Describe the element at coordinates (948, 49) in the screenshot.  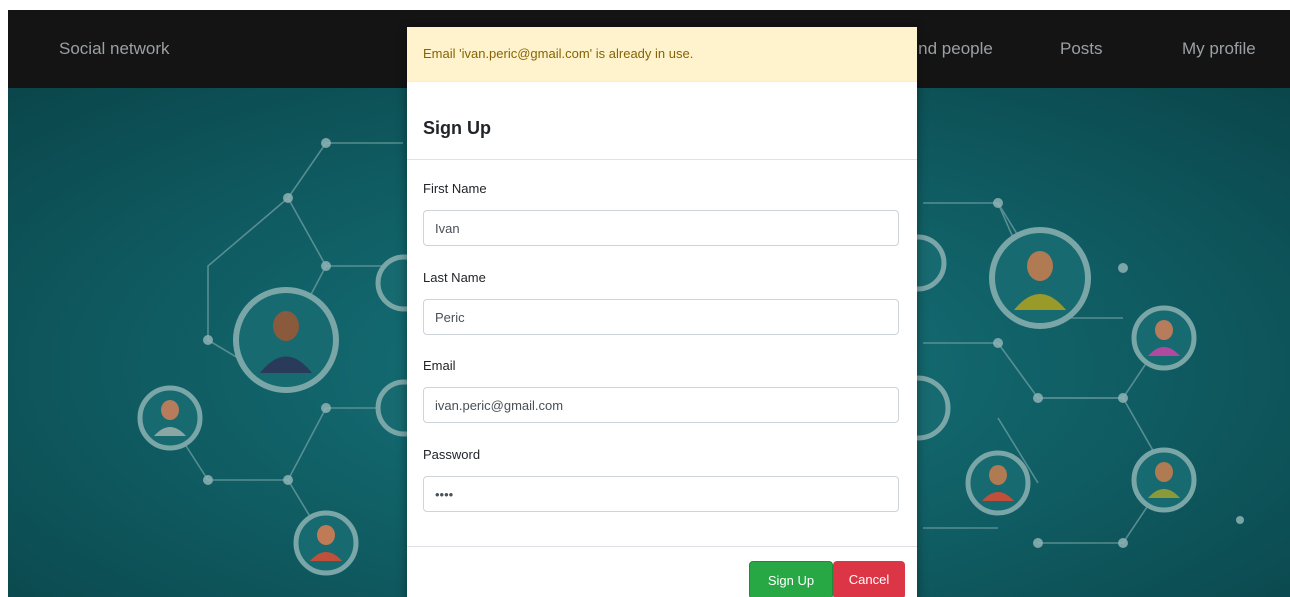
I see `nav-link-find-people: Find people` at that location.